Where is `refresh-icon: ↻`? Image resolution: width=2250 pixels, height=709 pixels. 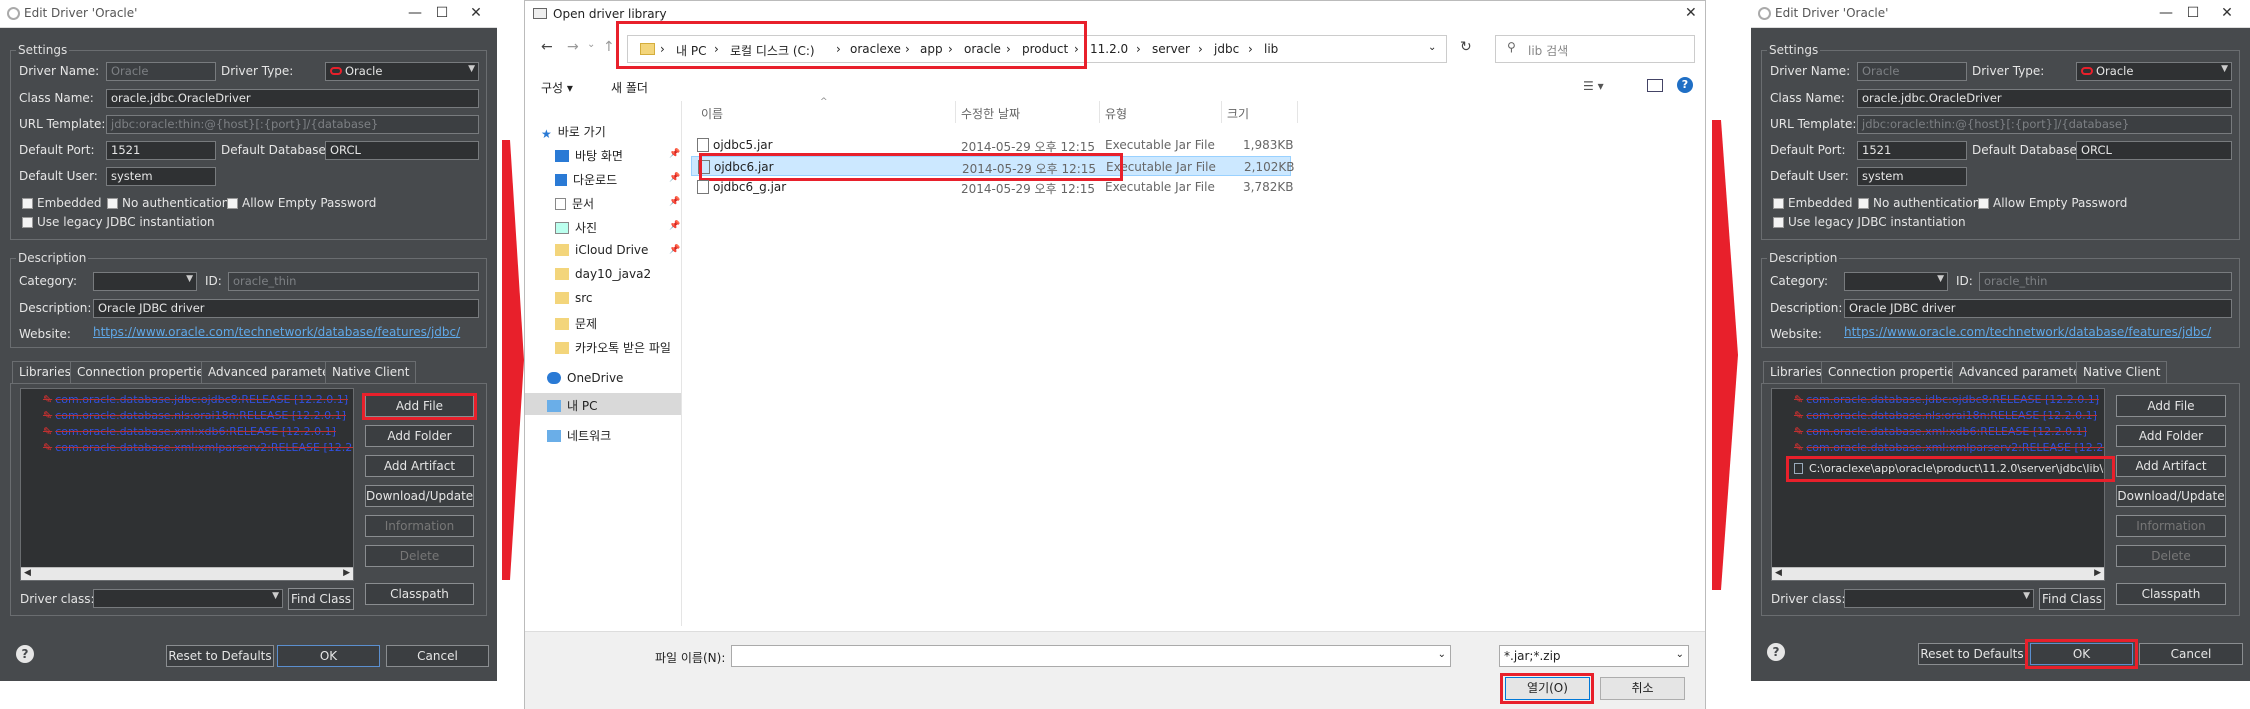 refresh-icon: ↻ is located at coordinates (1466, 47).